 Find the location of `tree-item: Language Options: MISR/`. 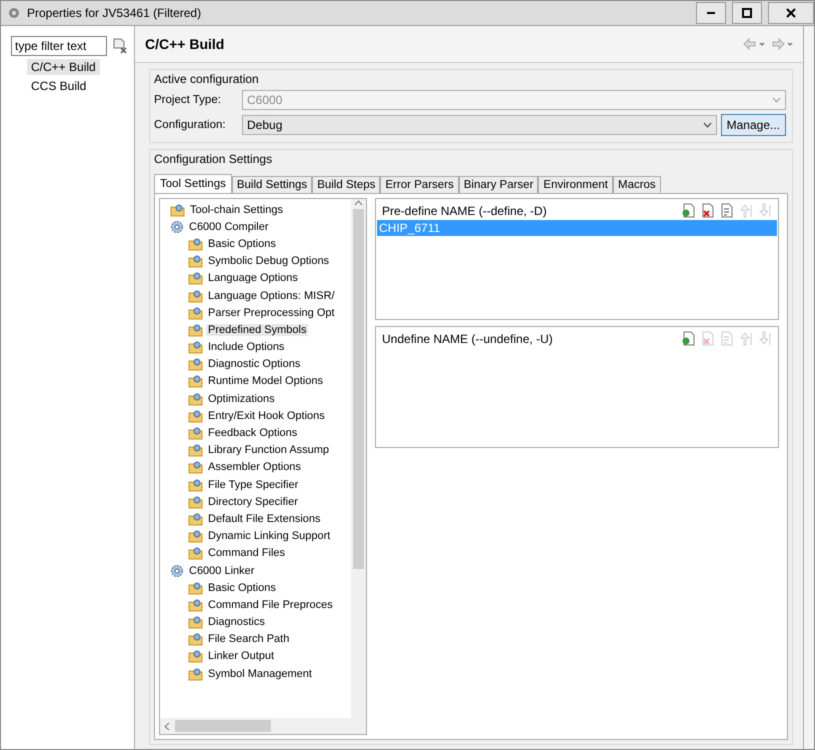

tree-item: Language Options: MISR/ is located at coordinates (271, 296).